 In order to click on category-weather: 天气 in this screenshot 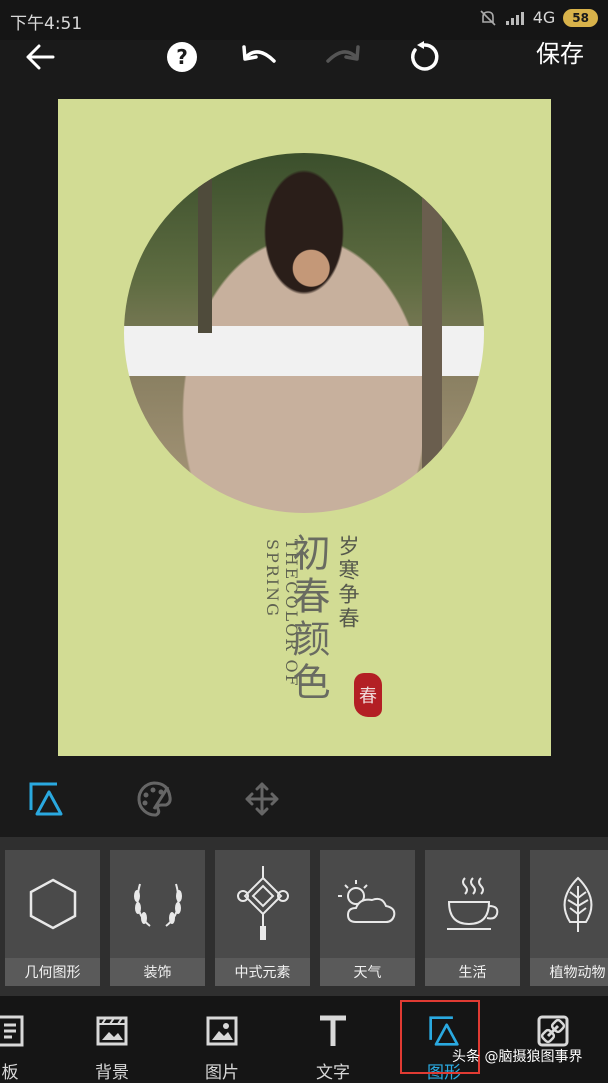, I will do `click(367, 918)`.